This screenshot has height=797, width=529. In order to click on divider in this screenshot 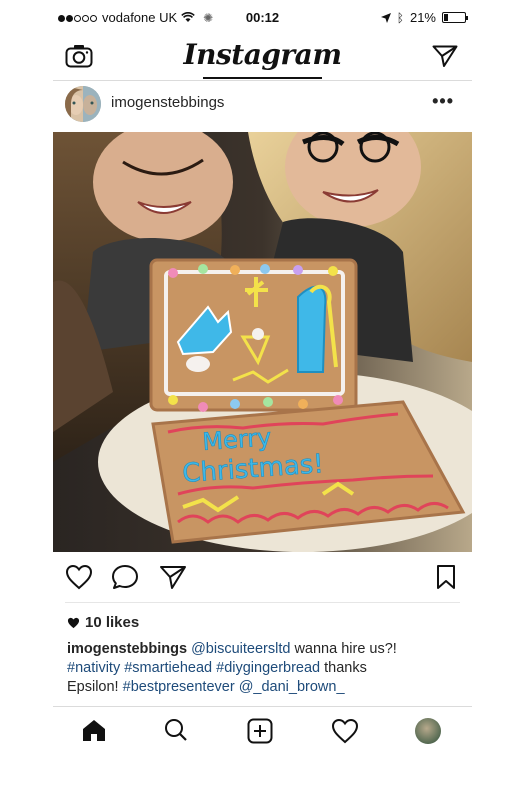, I will do `click(262, 602)`.